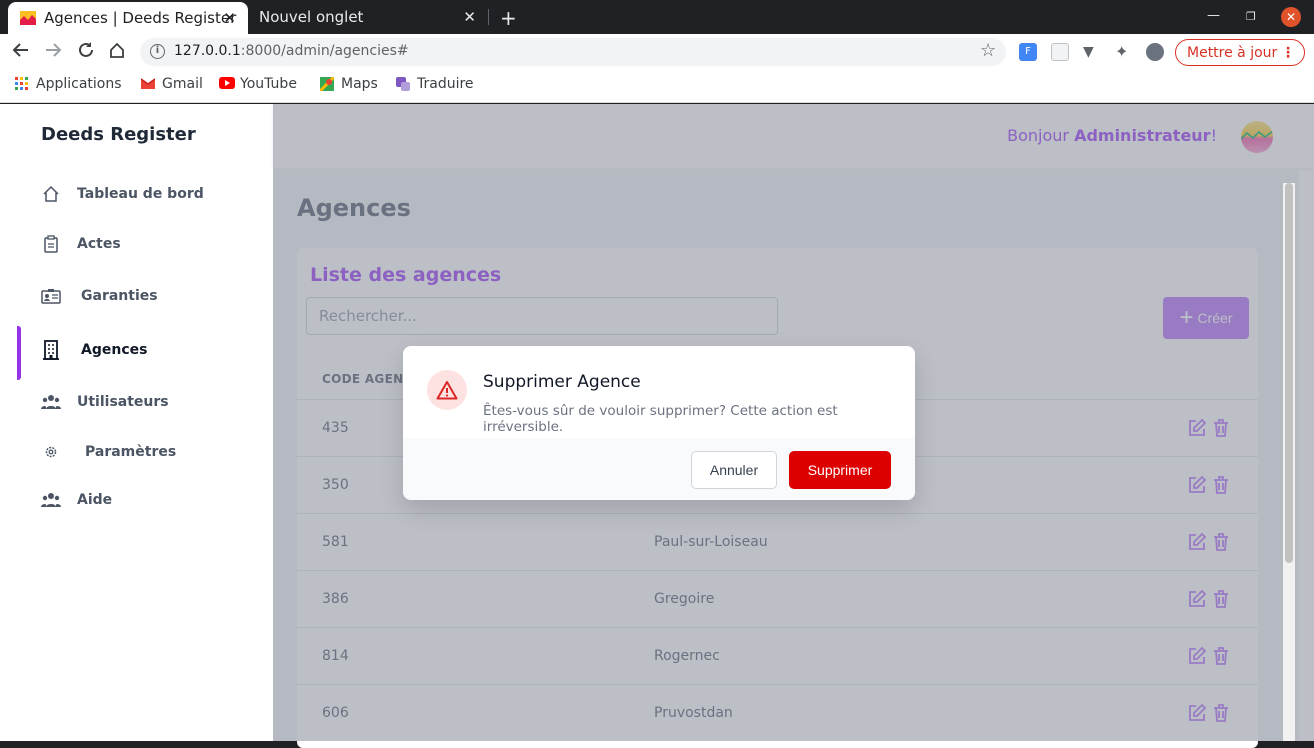 The height and width of the screenshot is (748, 1314). What do you see at coordinates (988, 50) in the screenshot?
I see `bookmark-star-icon: ☆` at bounding box center [988, 50].